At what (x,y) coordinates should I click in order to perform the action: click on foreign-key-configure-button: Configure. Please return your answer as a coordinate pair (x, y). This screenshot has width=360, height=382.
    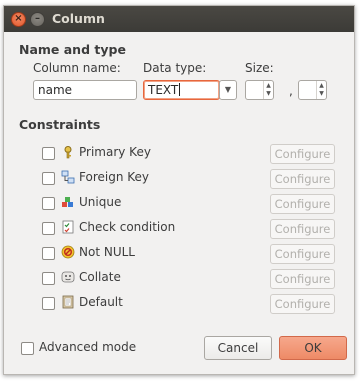
    Looking at the image, I should click on (302, 179).